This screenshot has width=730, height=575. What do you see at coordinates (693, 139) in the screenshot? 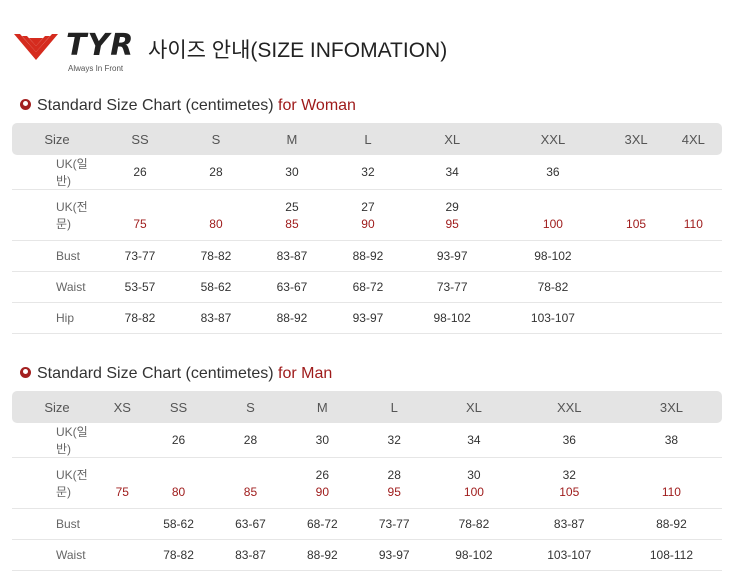
I see `header-cell: 4XL` at bounding box center [693, 139].